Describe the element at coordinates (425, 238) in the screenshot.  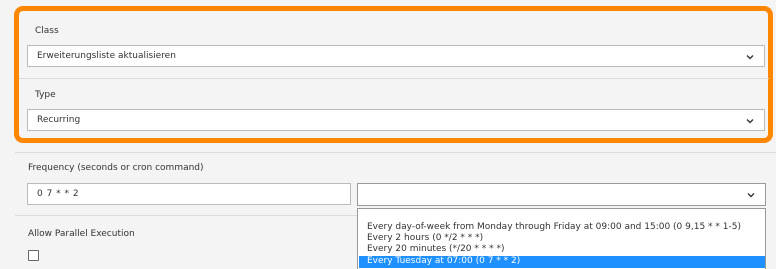
I see `dropdown-option: Every 2 hours (0 */2 * * *)` at that location.